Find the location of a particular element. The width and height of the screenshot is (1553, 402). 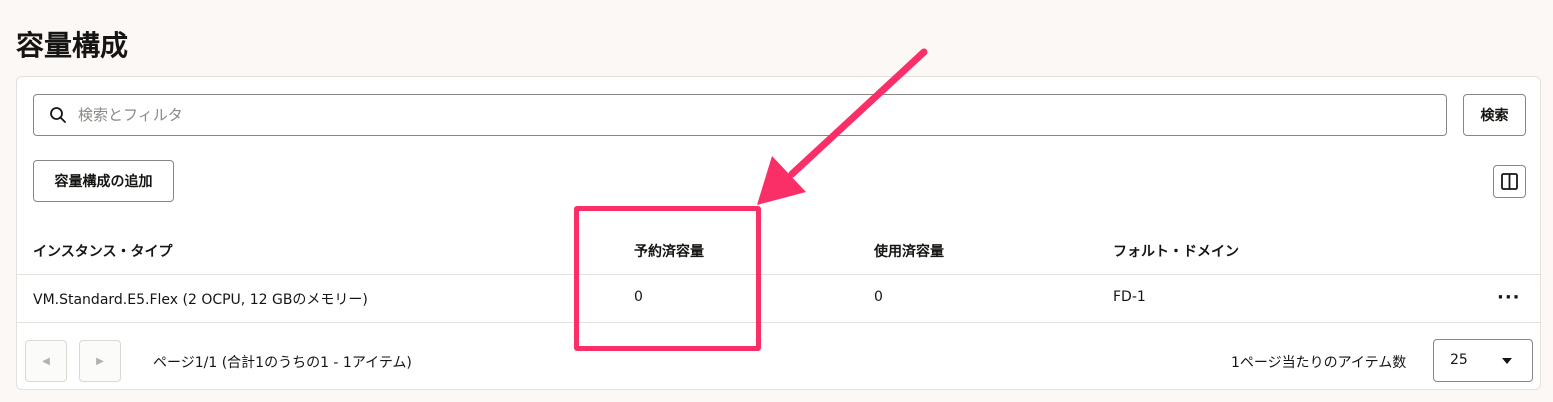

search-box is located at coordinates (740, 115).